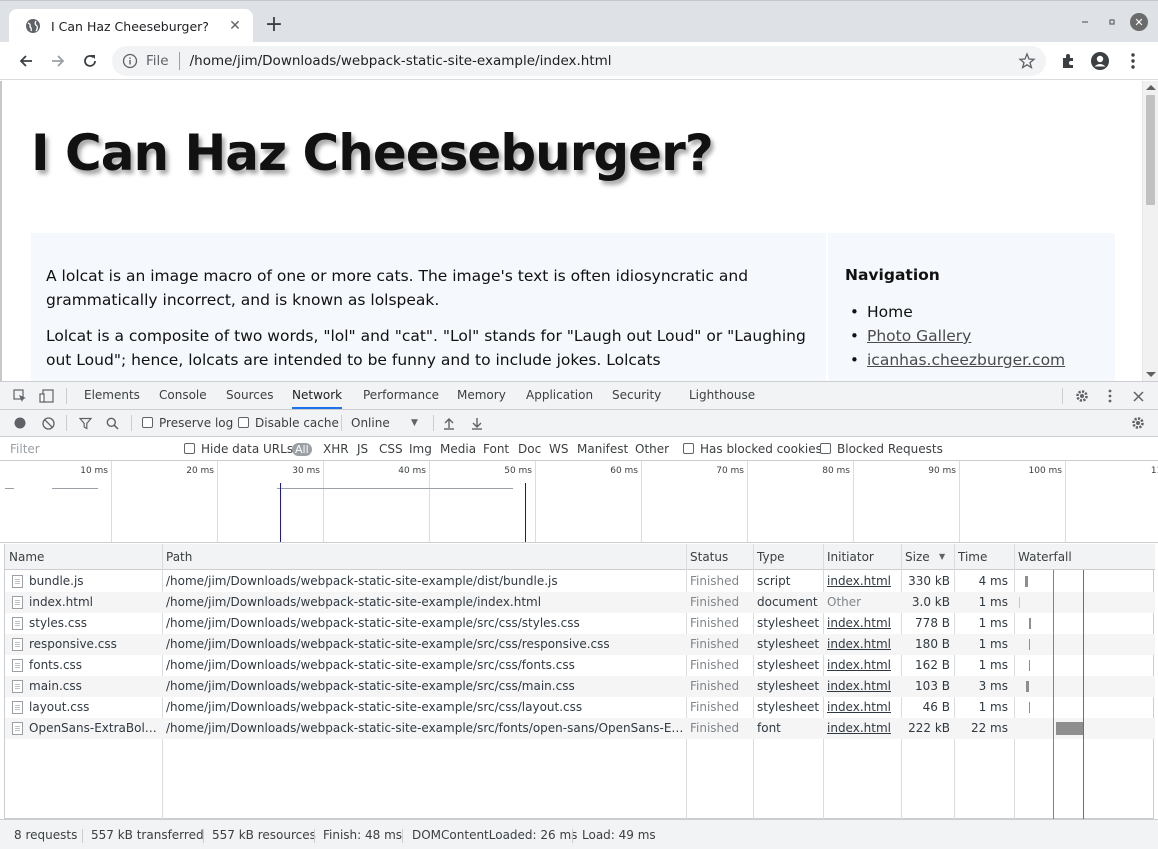 The width and height of the screenshot is (1158, 849). I want to click on request-name: styles.css, so click(93, 623).